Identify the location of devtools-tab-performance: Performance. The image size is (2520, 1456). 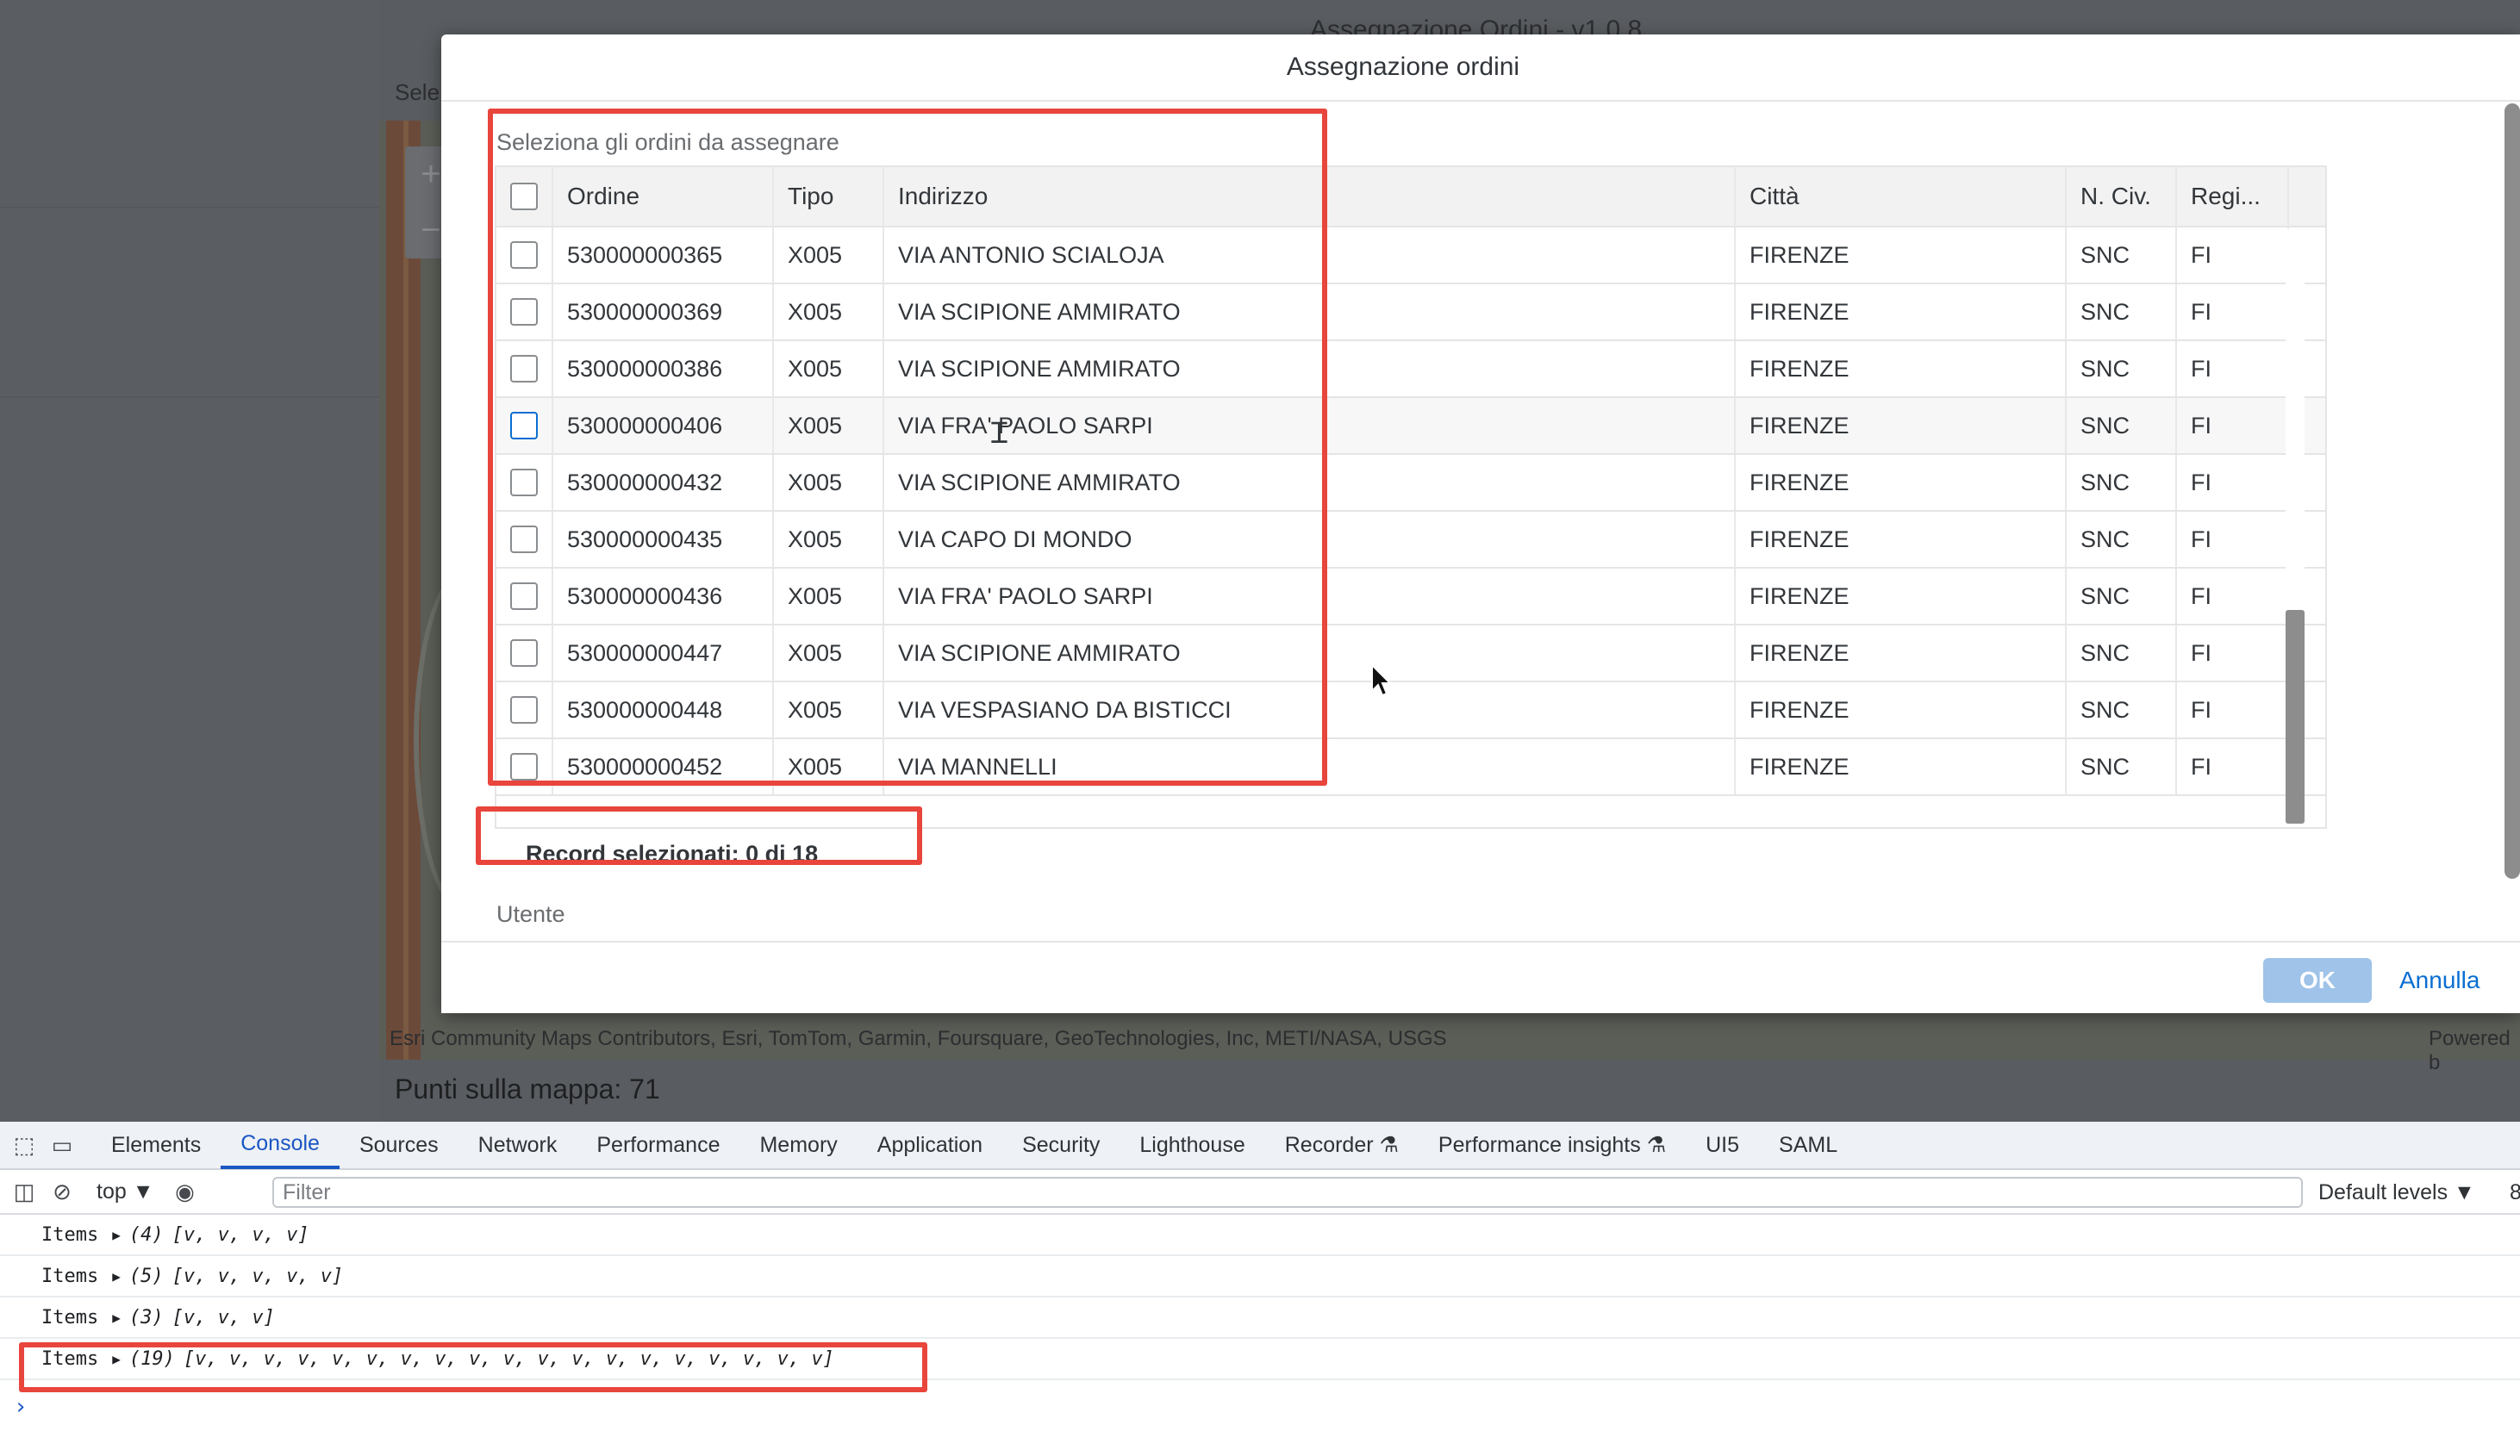
(658, 1145).